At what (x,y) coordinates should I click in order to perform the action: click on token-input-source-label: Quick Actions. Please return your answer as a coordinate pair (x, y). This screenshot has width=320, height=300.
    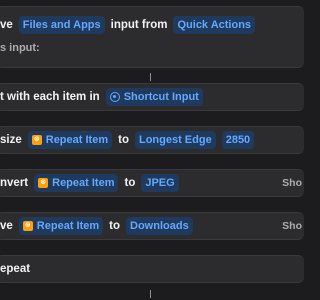
    Looking at the image, I should click on (214, 25).